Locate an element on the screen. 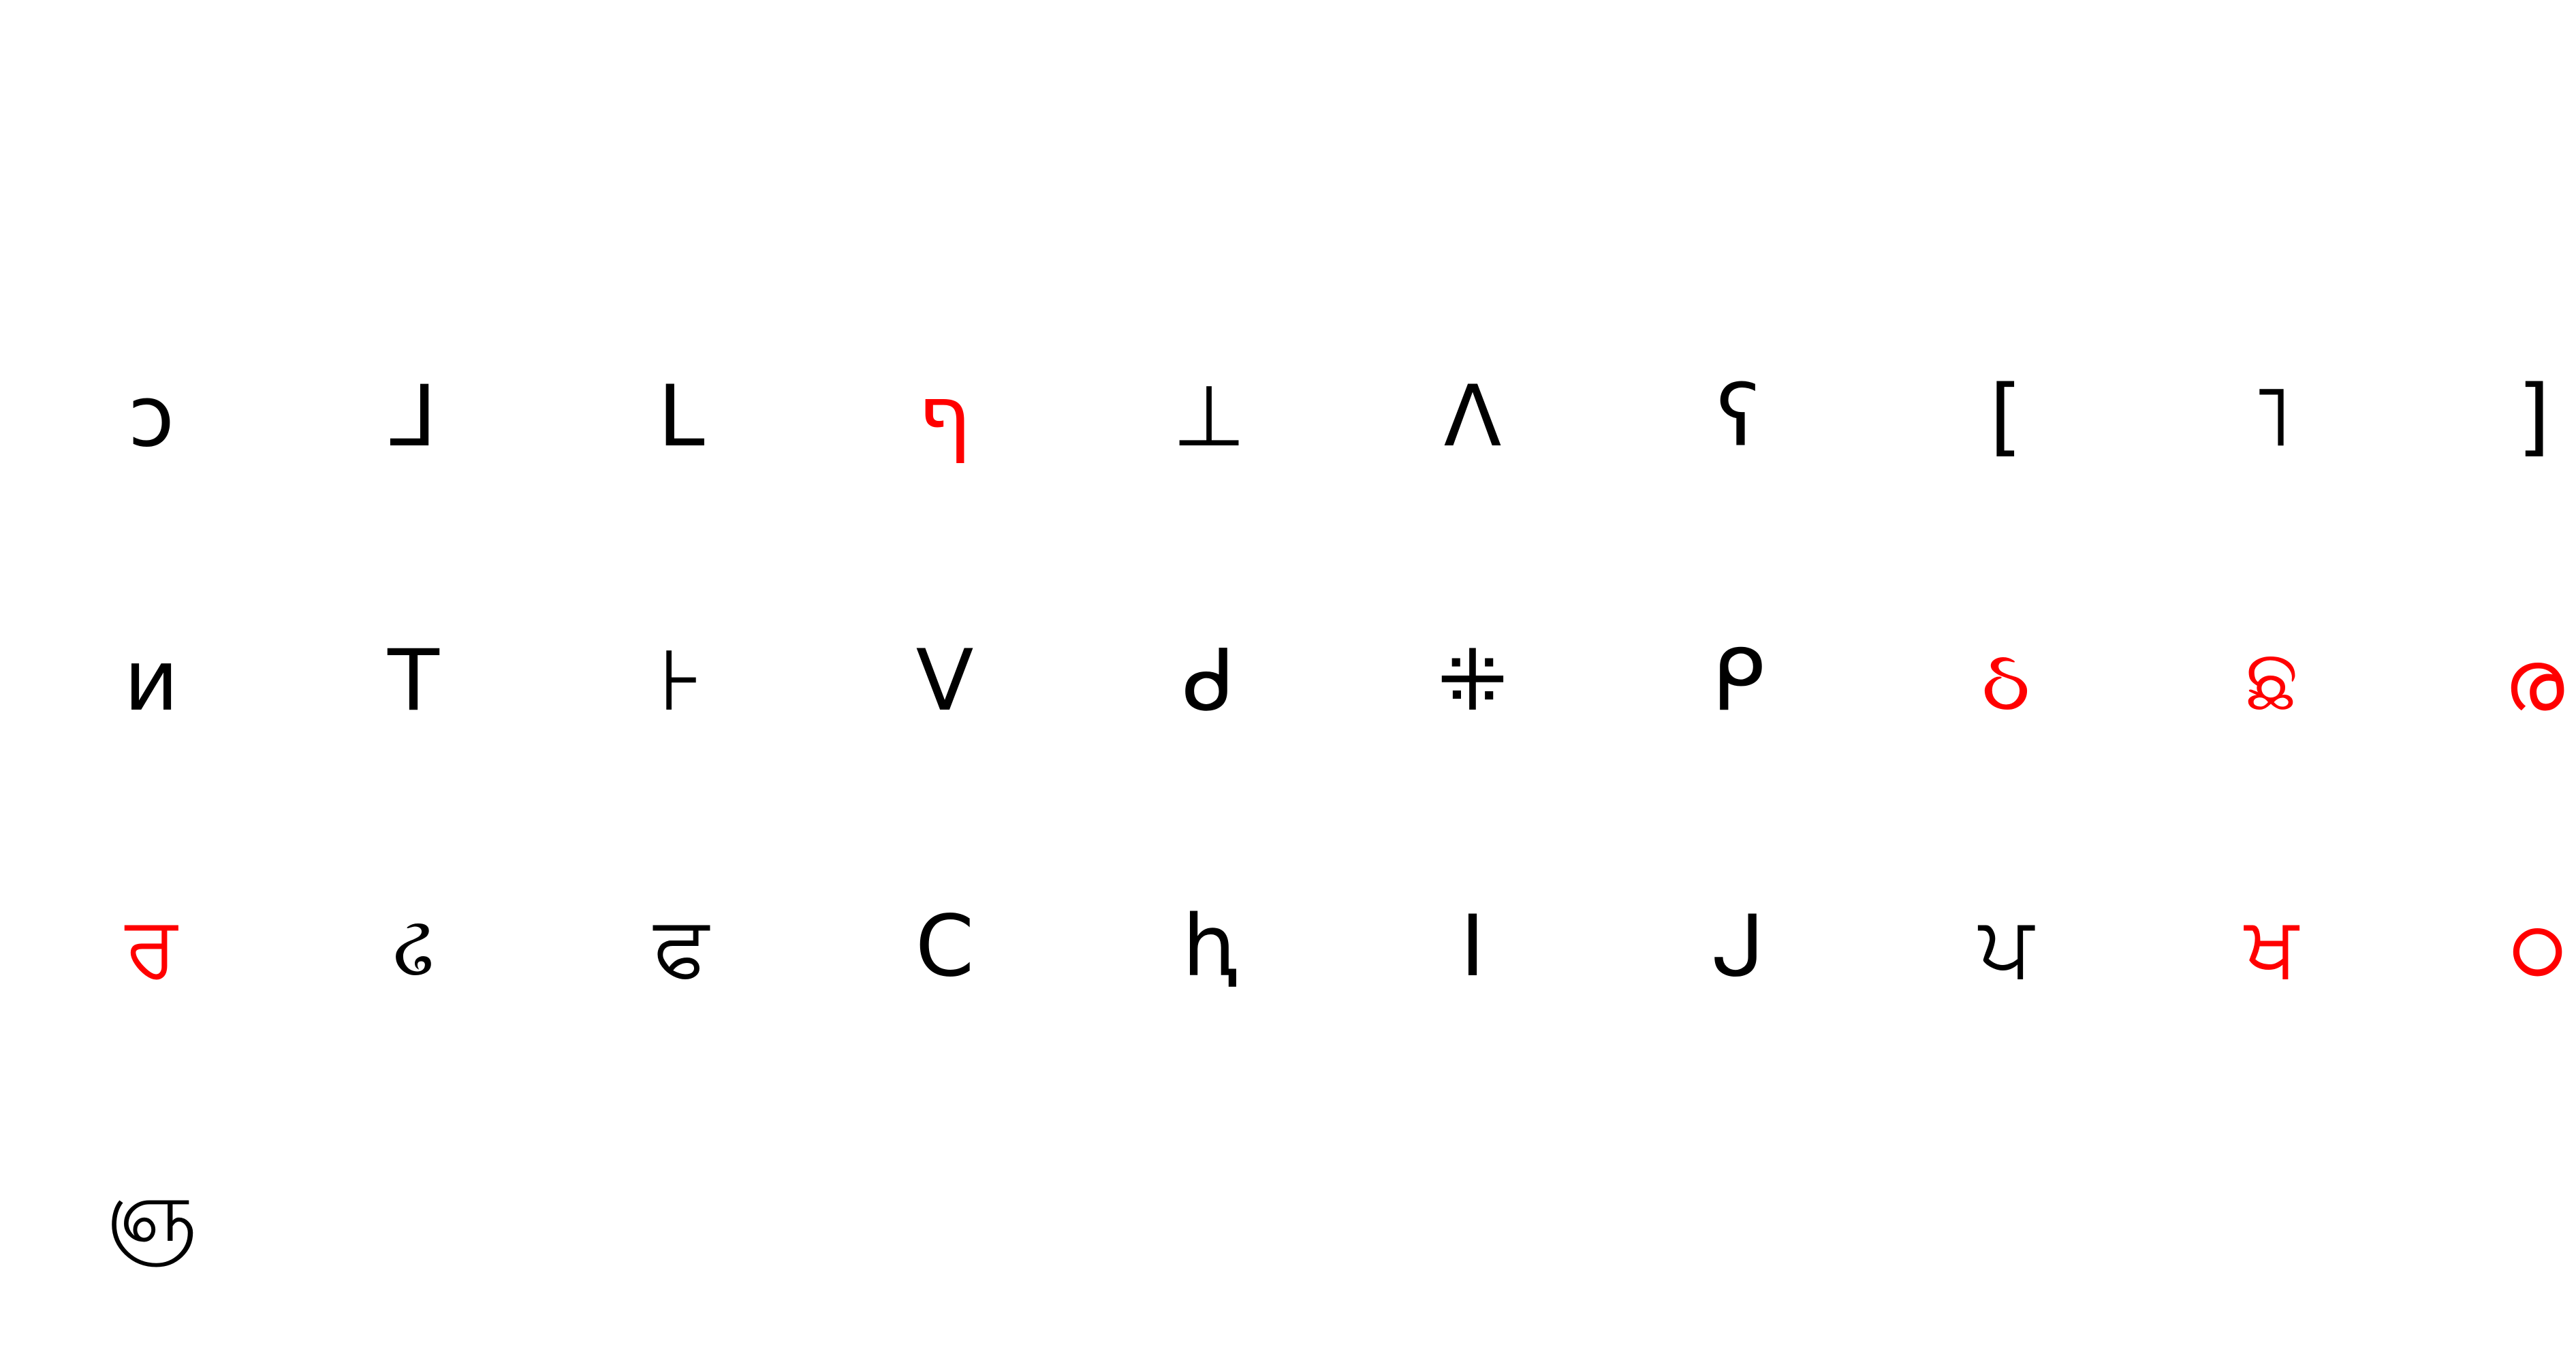  glyph-cell: C is located at coordinates (945, 947).